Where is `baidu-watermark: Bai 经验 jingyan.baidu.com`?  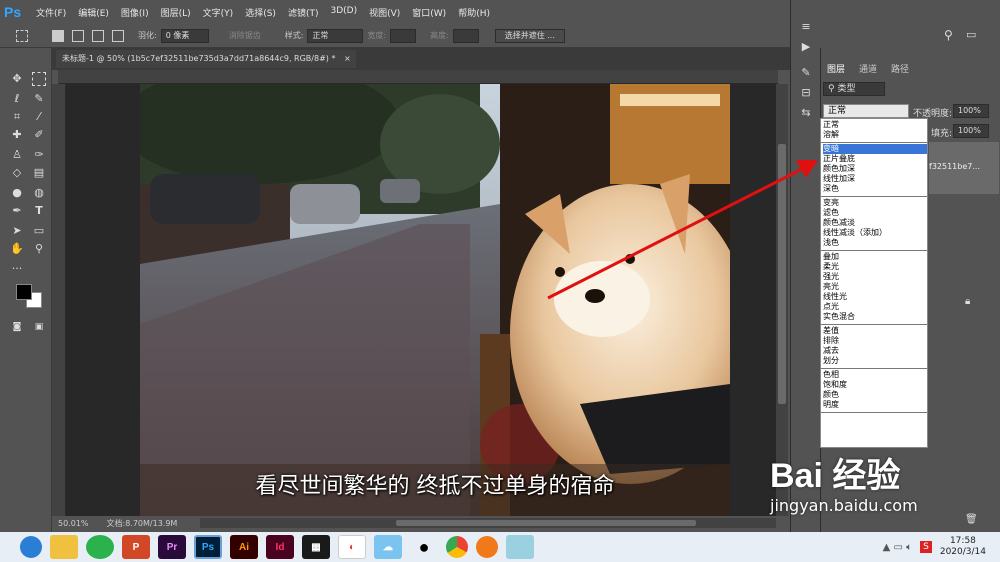 baidu-watermark: Bai 经验 jingyan.baidu.com is located at coordinates (885, 494).